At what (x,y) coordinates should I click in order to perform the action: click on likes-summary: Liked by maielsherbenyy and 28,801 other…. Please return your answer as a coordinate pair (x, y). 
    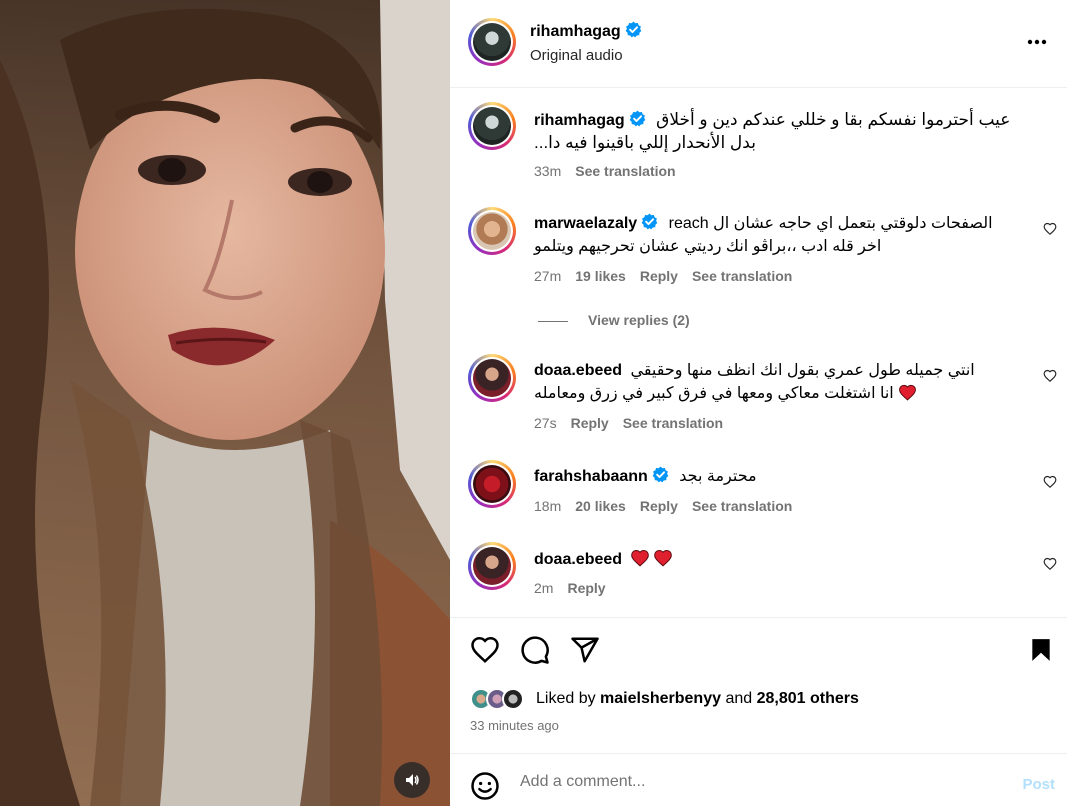
    Looking at the image, I should click on (664, 699).